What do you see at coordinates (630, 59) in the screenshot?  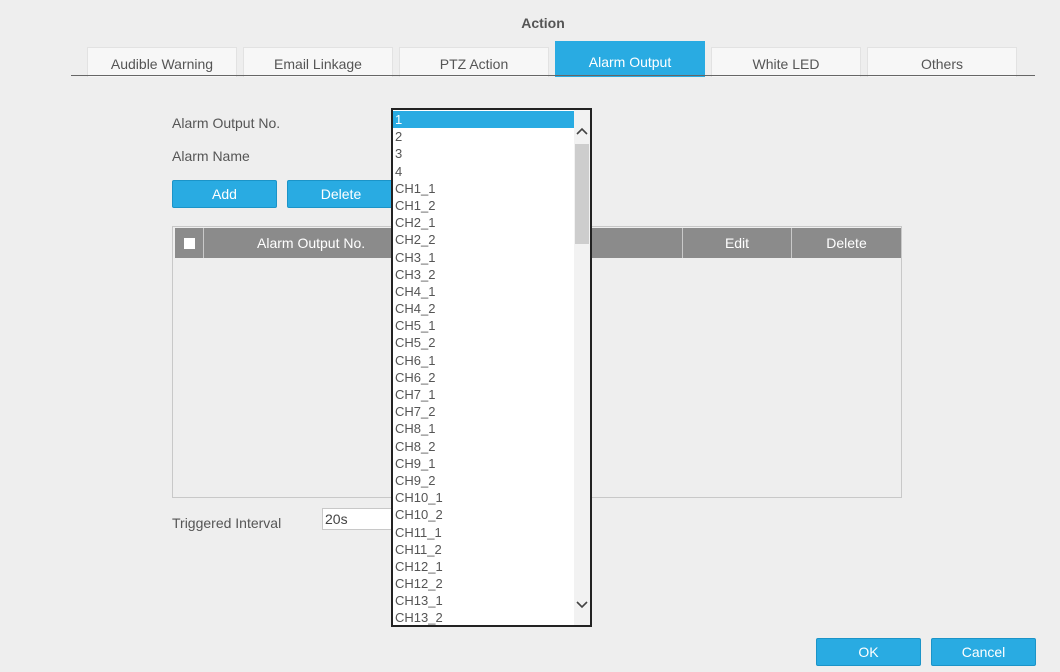 I see `tab-alarm-output: Alarm Output` at bounding box center [630, 59].